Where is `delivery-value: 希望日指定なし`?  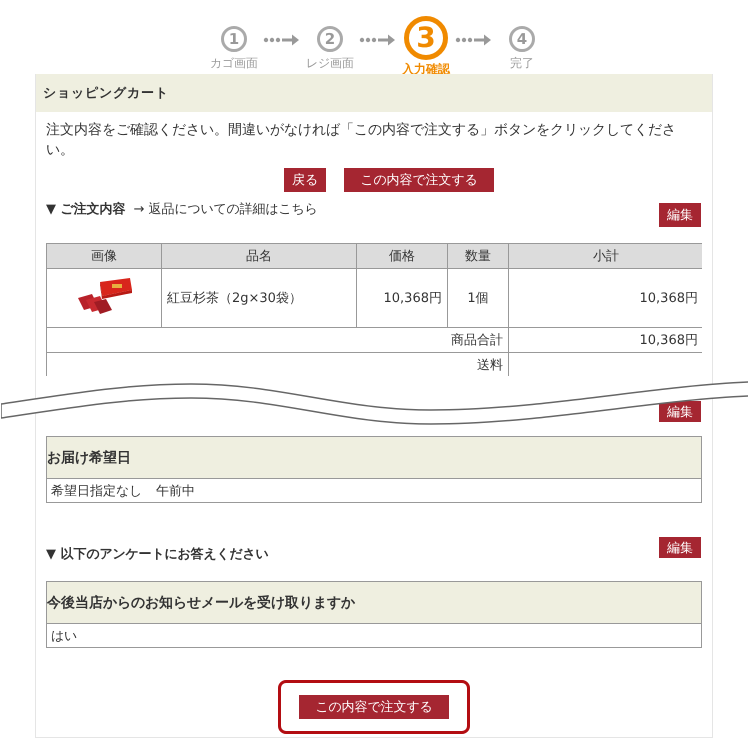
delivery-value: 希望日指定なし is located at coordinates (96, 491).